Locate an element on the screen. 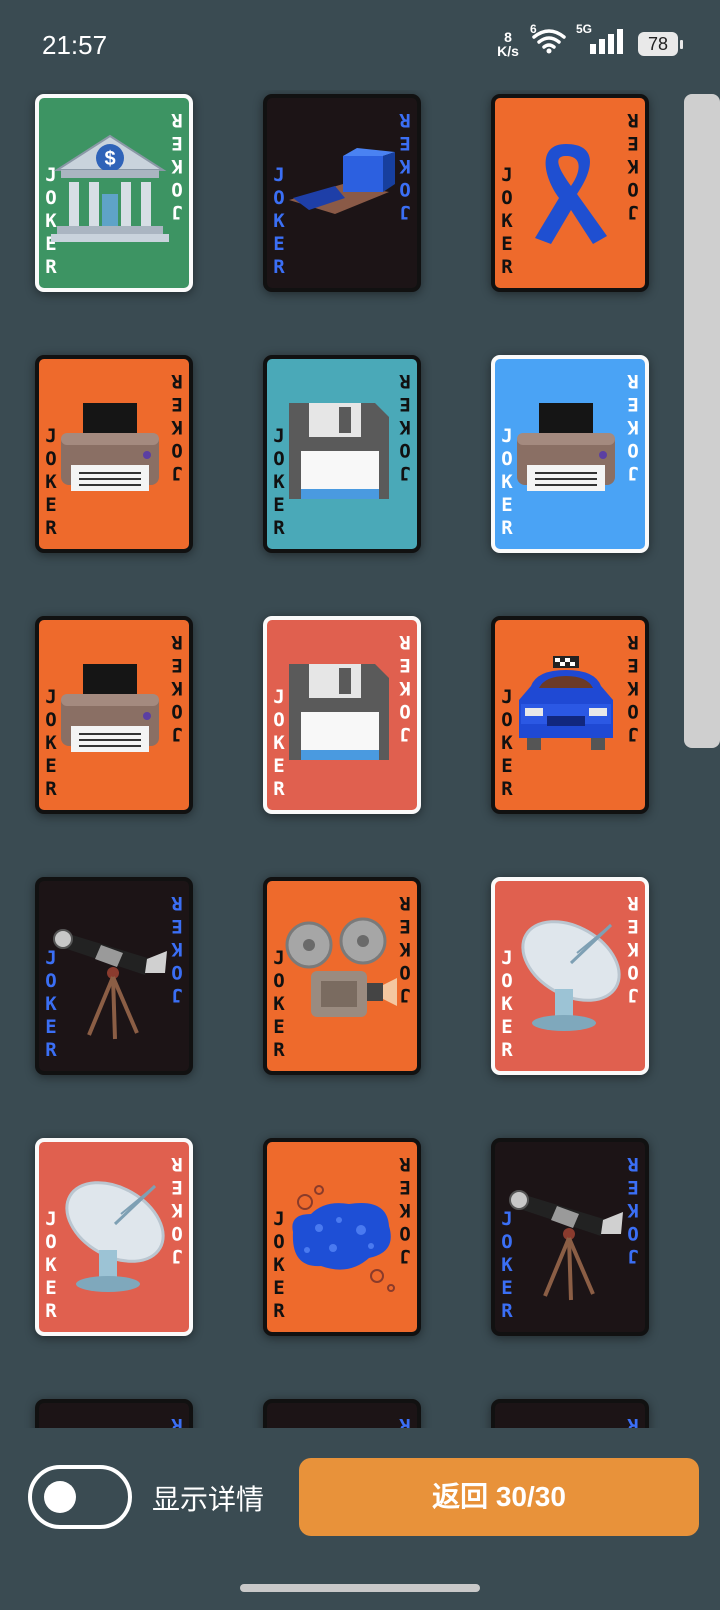  status-bar: 21:57 8 K/s 6 5G 78 is located at coordinates (360, 45).